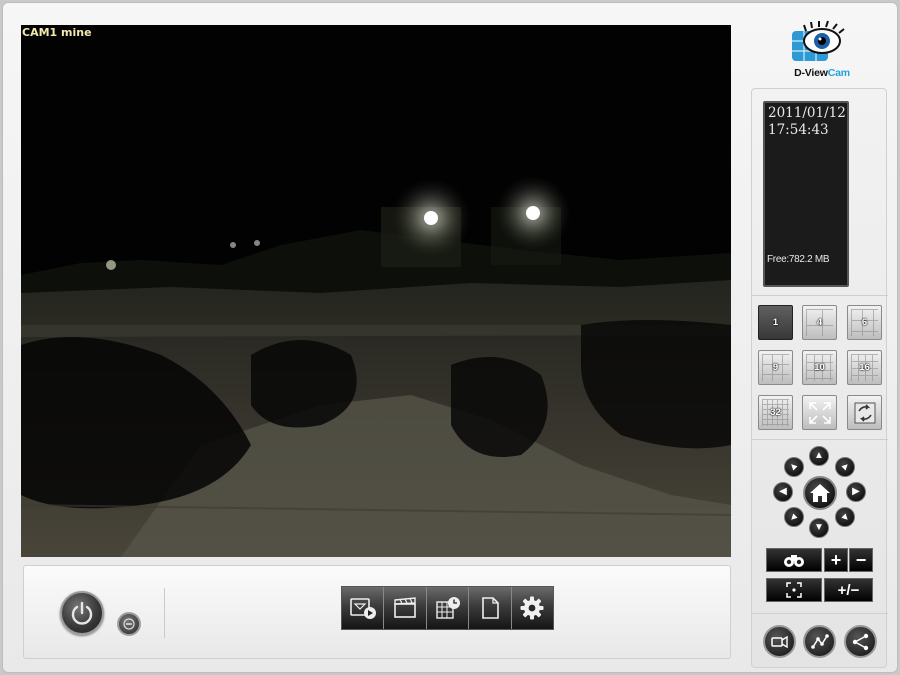 This screenshot has width=900, height=675. I want to click on camera-label: CAM1 mine, so click(57, 32).